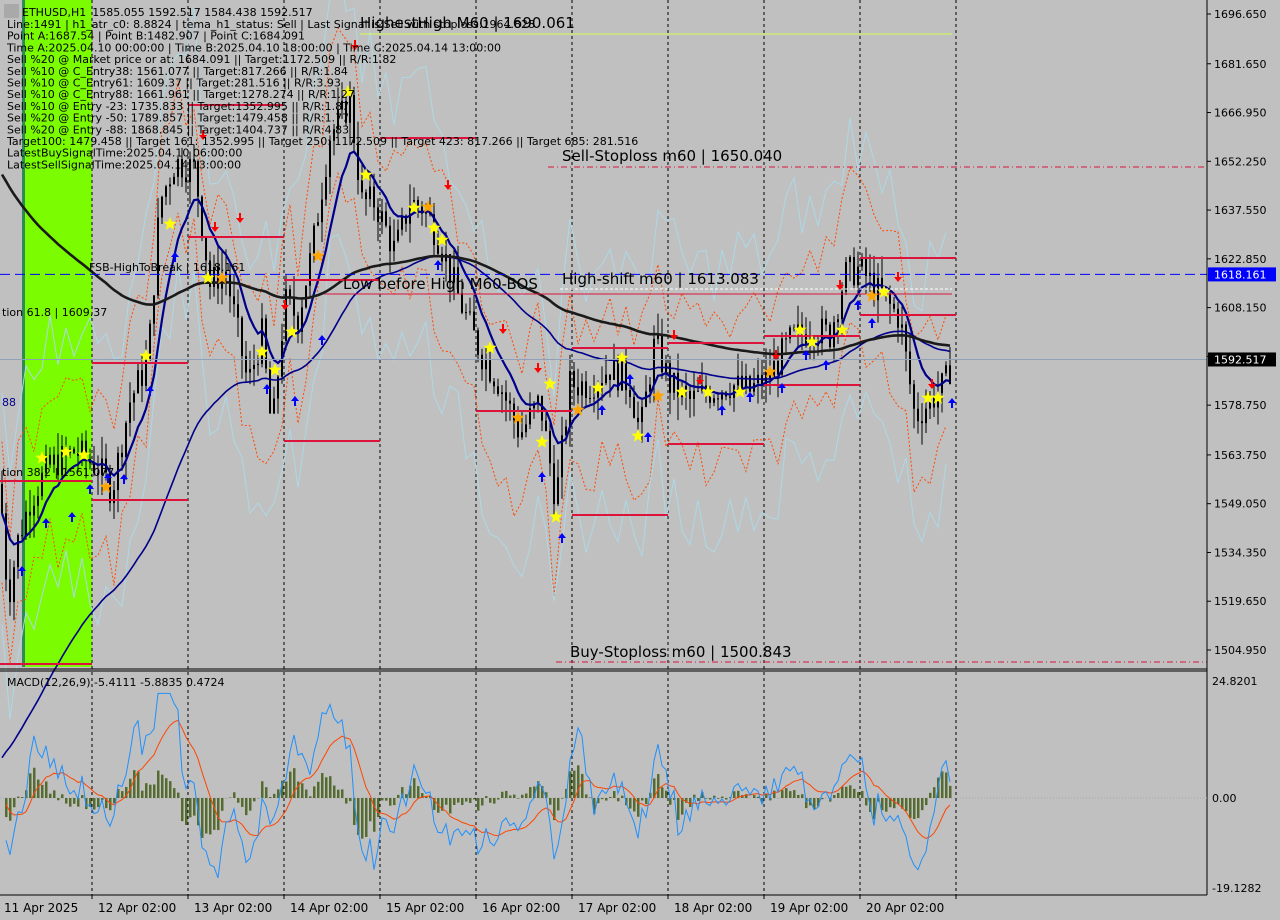 The width and height of the screenshot is (1280, 920). What do you see at coordinates (1240, 113) in the screenshot?
I see `price-tick-label: 1666.950` at bounding box center [1240, 113].